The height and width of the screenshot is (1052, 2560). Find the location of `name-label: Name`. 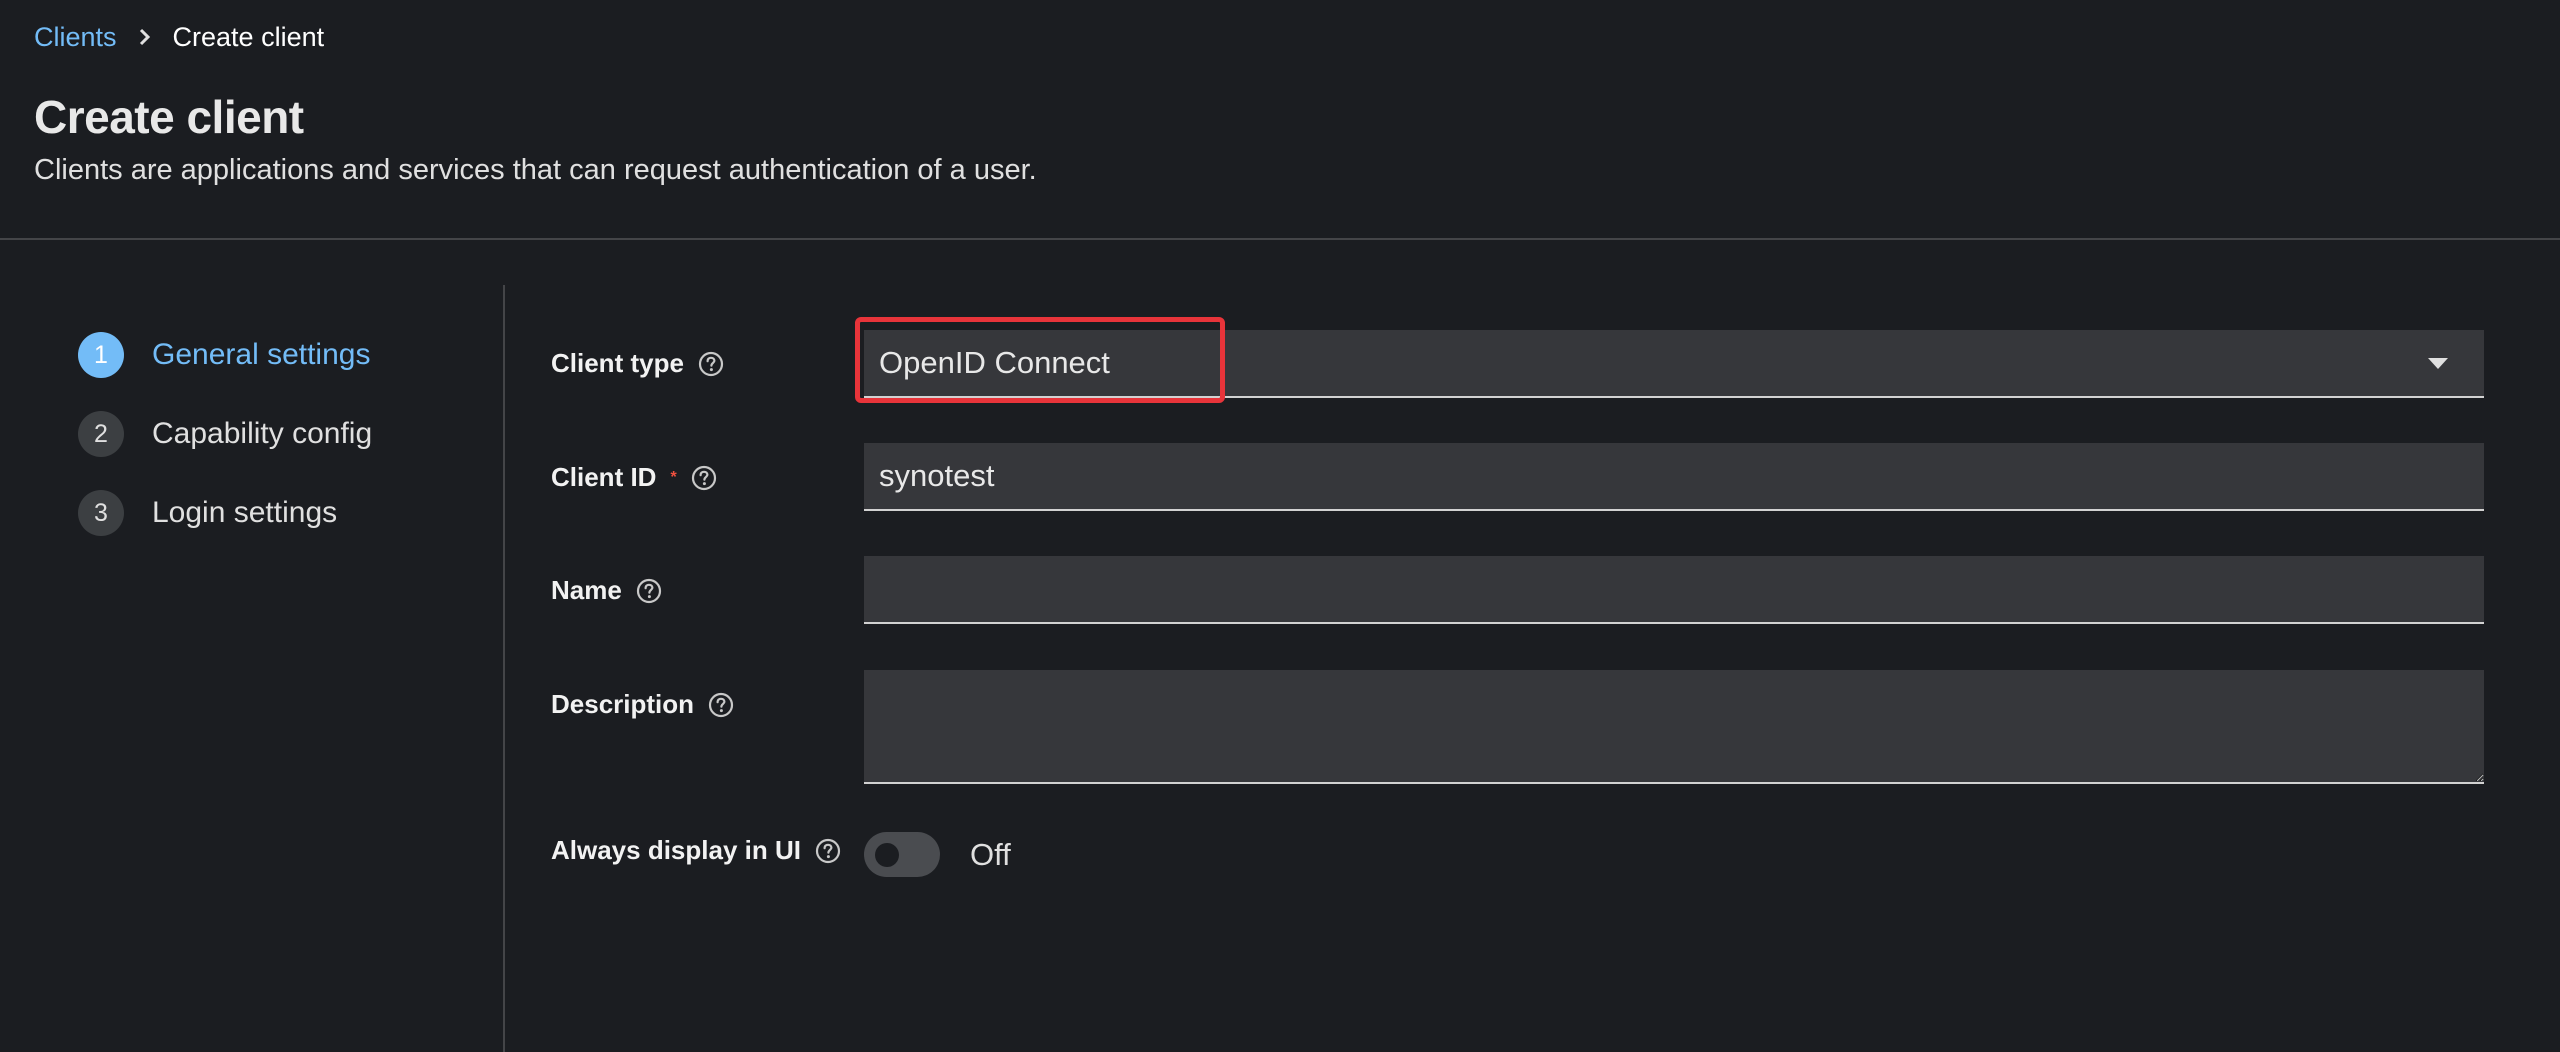

name-label: Name is located at coordinates (586, 590).